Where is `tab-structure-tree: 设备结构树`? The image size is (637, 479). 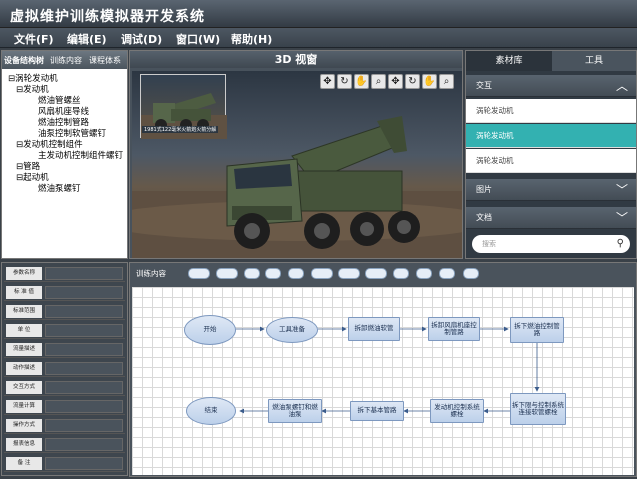
tab-structure-tree: 设备结构树 is located at coordinates (24, 60).